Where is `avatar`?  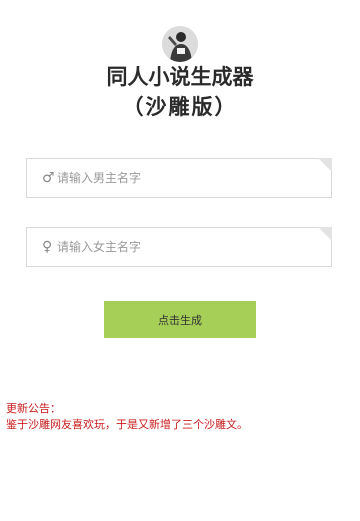 avatar is located at coordinates (180, 44).